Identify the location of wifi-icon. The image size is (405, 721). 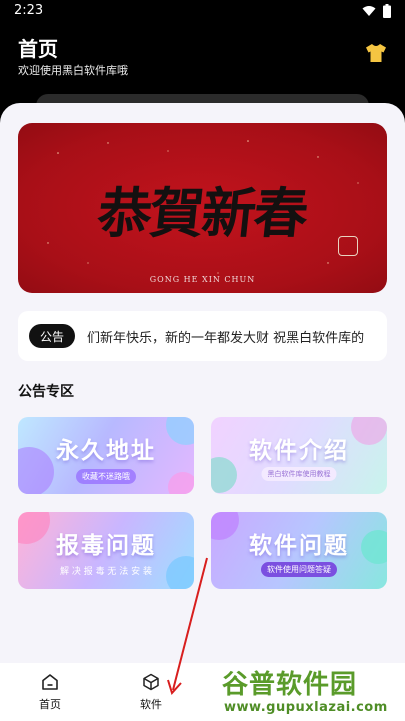
(369, 11).